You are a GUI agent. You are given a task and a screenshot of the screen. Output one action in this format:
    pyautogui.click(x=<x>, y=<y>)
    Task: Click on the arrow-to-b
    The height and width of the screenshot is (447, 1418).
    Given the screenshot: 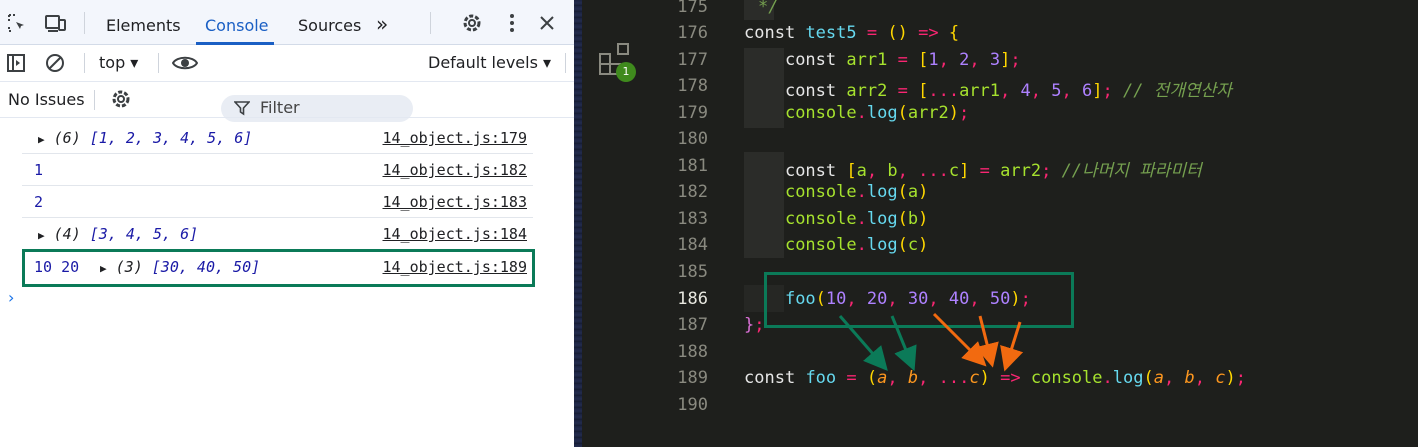 What is the action you would take?
    pyautogui.click(x=903, y=343)
    